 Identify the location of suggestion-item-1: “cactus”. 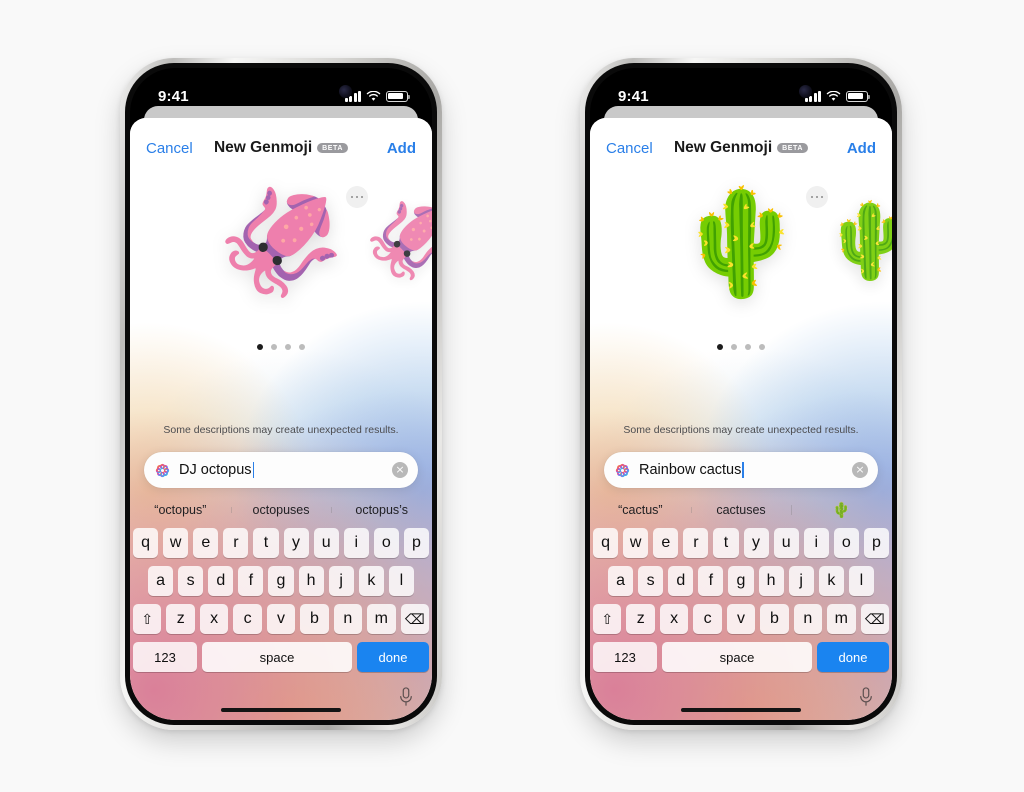
(640, 510).